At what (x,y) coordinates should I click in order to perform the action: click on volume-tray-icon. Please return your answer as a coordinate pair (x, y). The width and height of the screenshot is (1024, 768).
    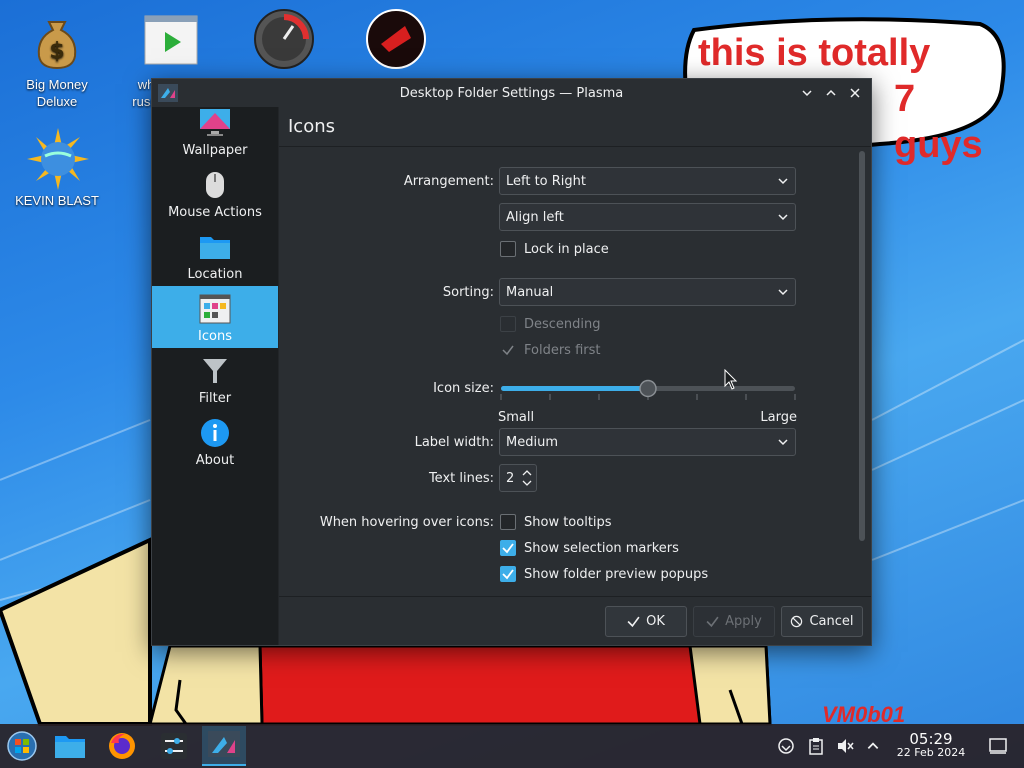
    Looking at the image, I should click on (845, 746).